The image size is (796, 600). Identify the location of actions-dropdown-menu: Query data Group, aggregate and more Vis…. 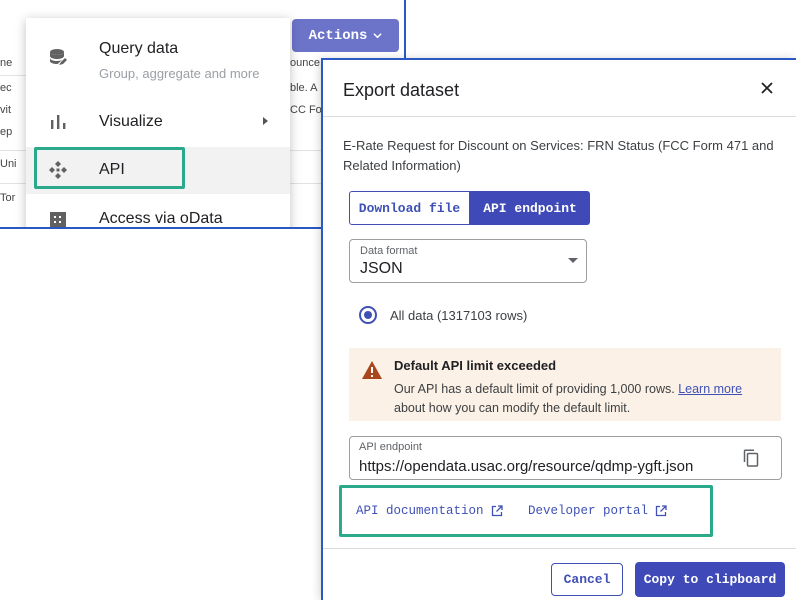
(158, 122).